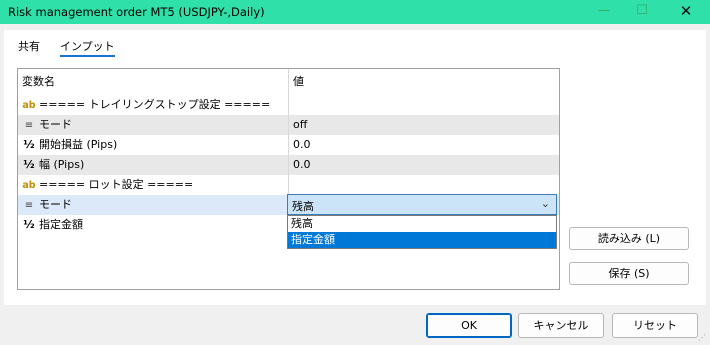 The height and width of the screenshot is (345, 710). I want to click on row-name: ===== ロット設定 =====, so click(116, 184).